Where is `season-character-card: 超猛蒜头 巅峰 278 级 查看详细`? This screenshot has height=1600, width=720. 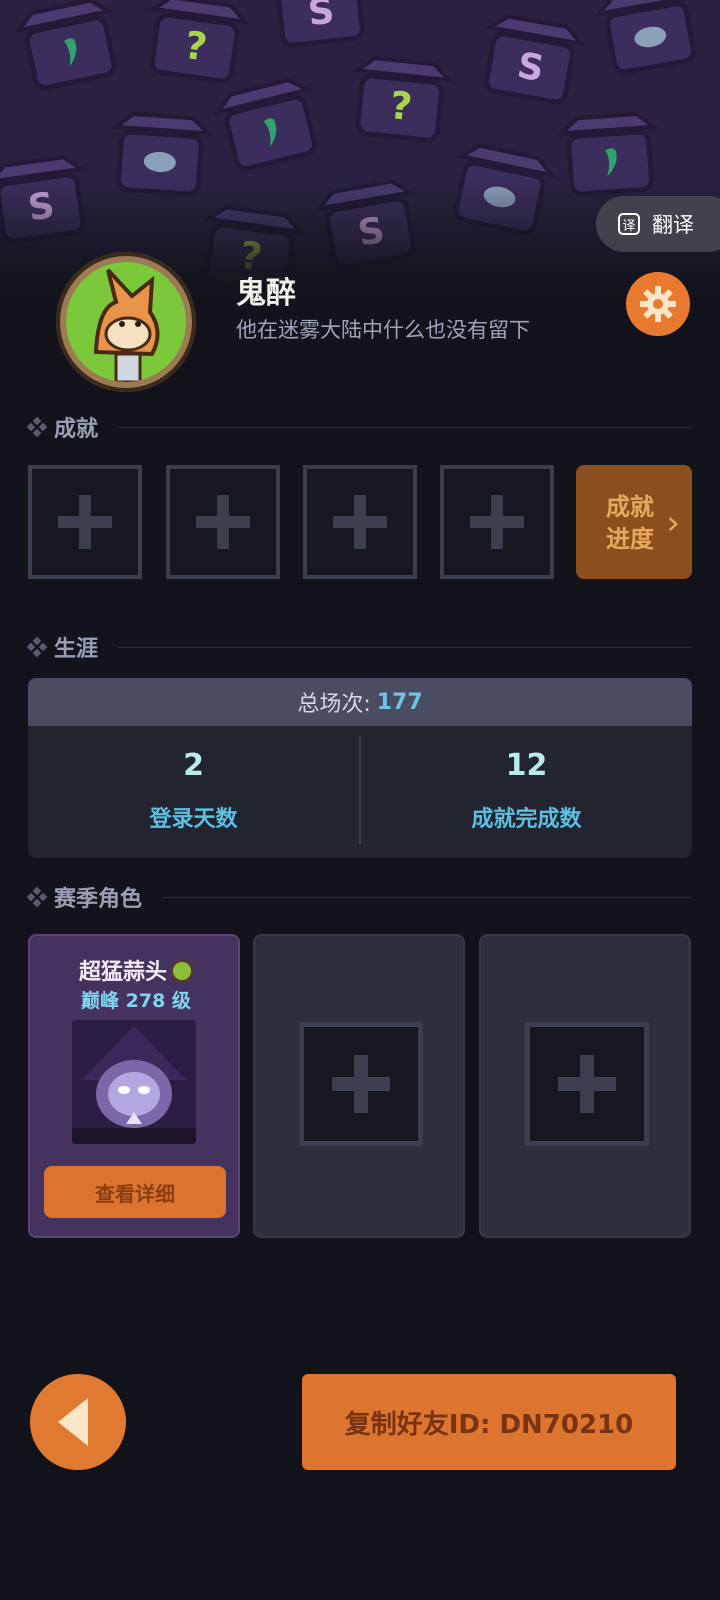
season-character-card: 超猛蒜头 巅峰 278 级 查看详细 is located at coordinates (134, 1086).